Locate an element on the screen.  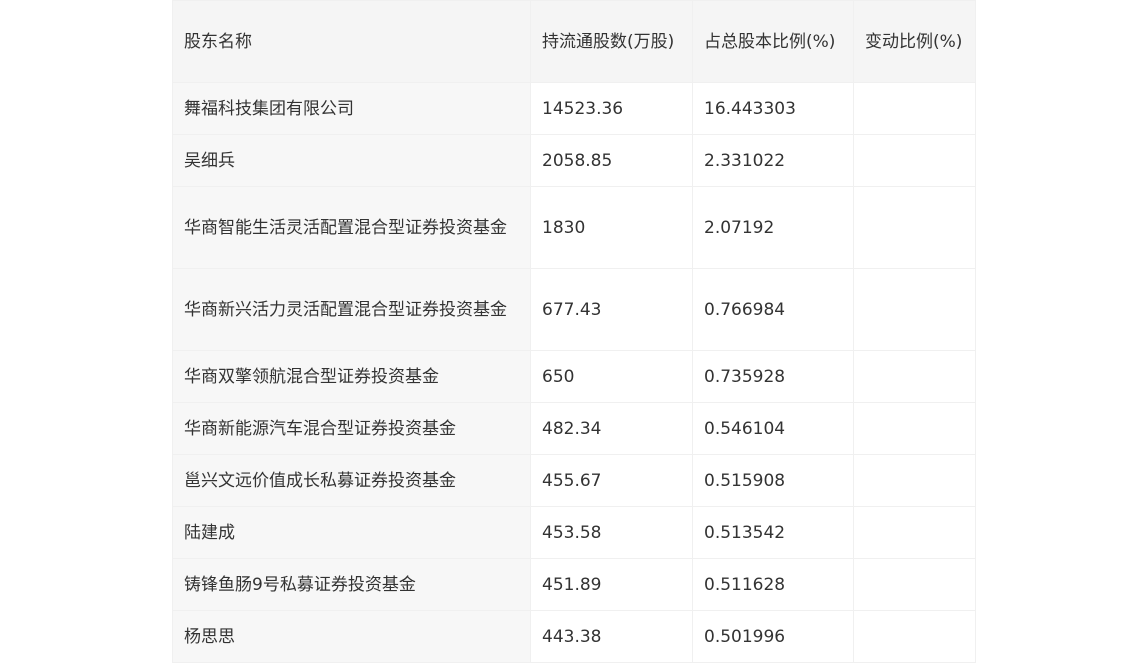
cell-name: 吴细兵 is located at coordinates (351, 160).